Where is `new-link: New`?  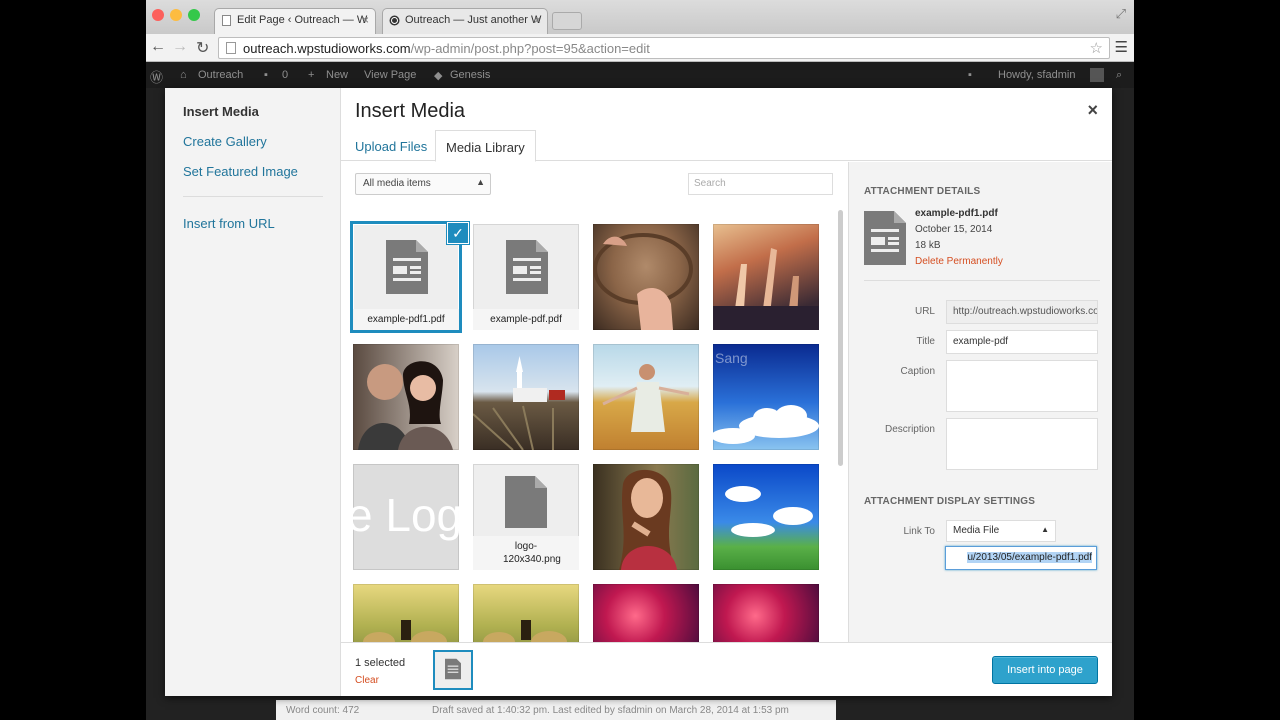
new-link: New is located at coordinates (337, 75).